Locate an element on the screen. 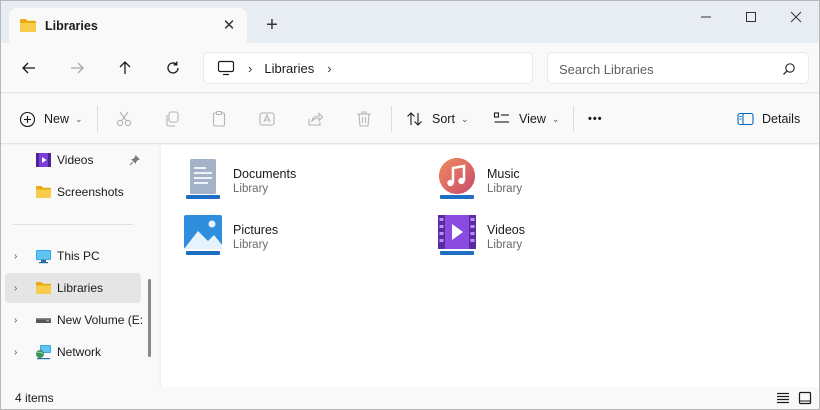 This screenshot has width=820, height=410. sidebar-item-this-pc: › This PC is located at coordinates (73, 256).